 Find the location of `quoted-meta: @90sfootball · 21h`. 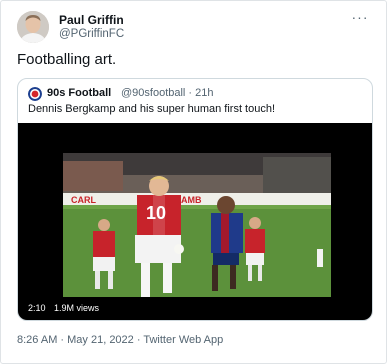

quoted-meta: @90sfootball · 21h is located at coordinates (167, 93).